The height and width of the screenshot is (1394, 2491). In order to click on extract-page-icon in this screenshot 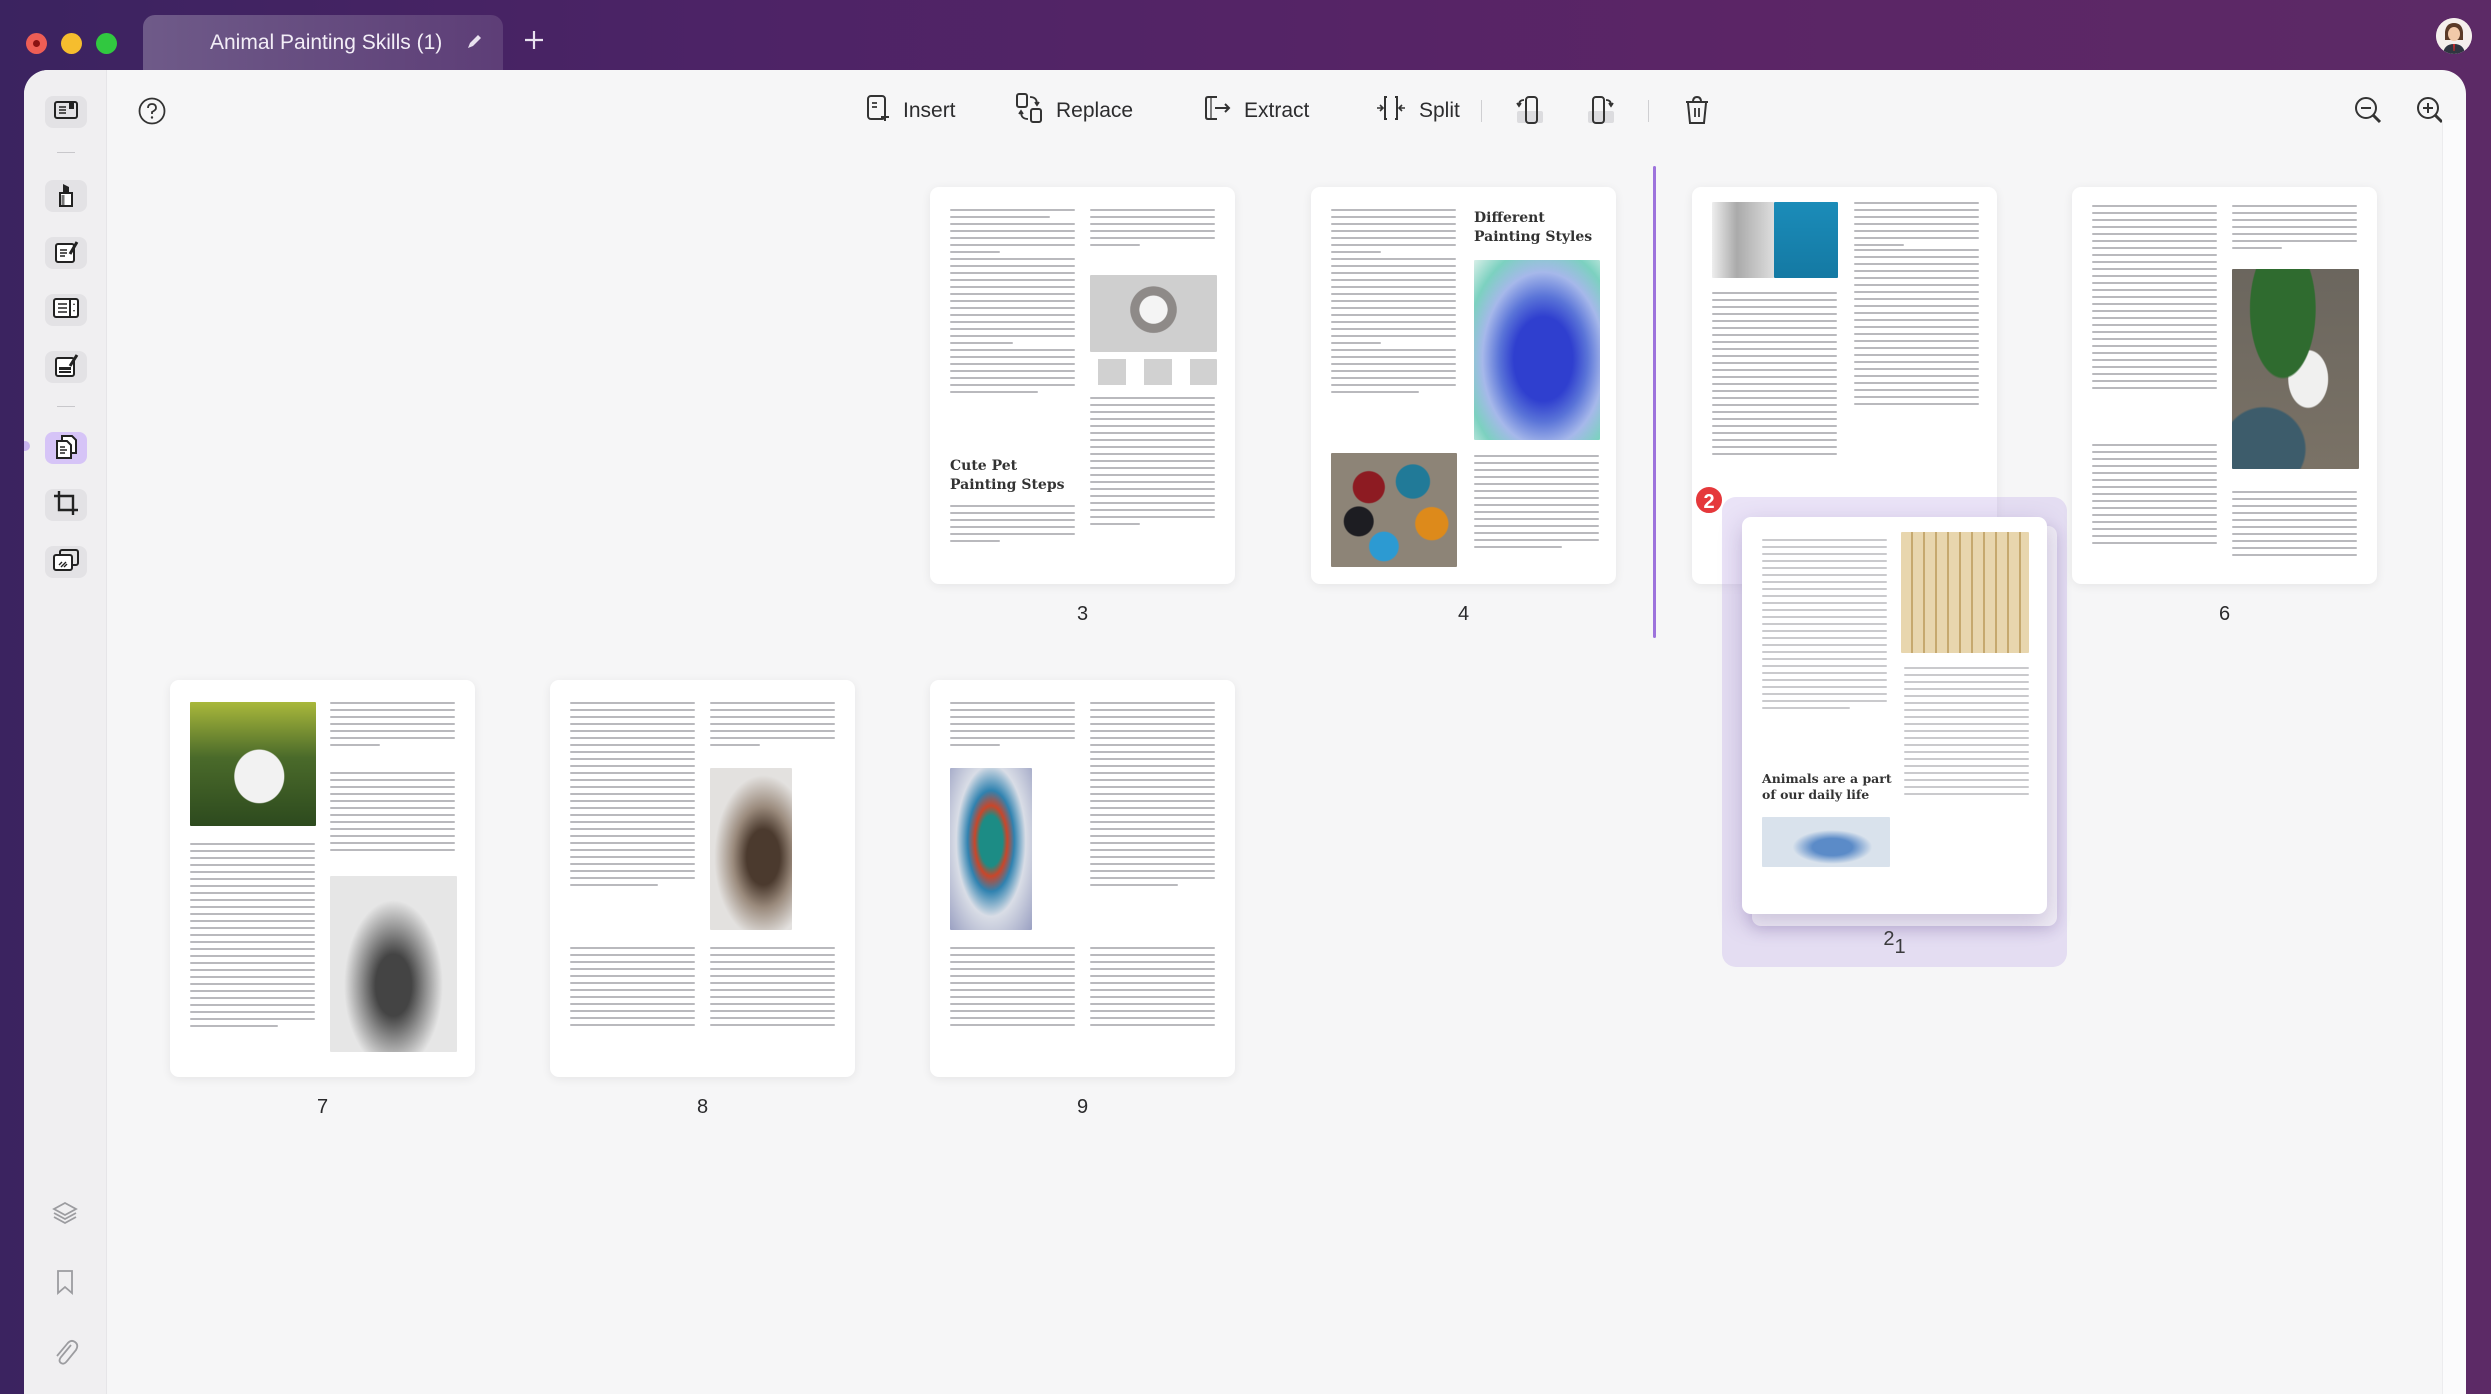, I will do `click(1217, 111)`.